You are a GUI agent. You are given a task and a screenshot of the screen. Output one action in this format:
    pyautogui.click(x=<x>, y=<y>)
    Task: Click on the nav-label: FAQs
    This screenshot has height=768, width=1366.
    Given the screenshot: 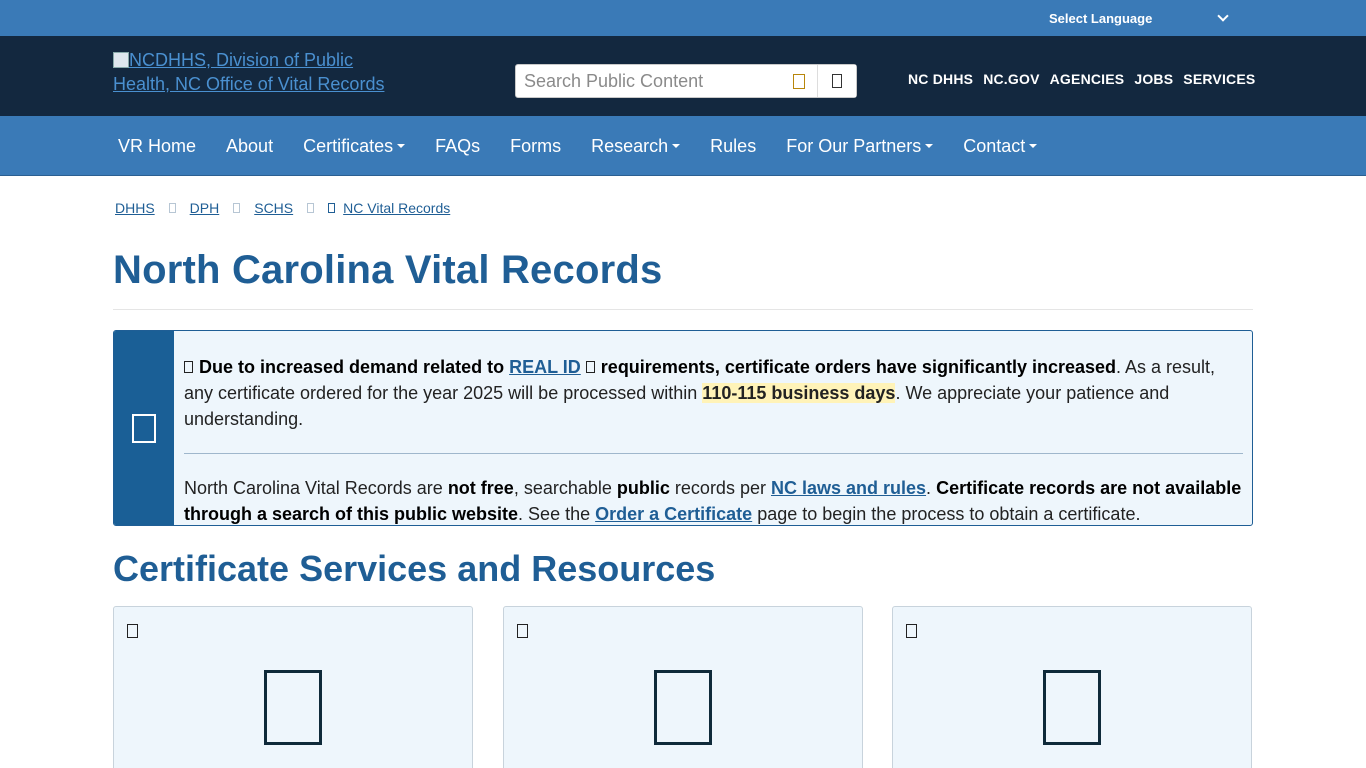 What is the action you would take?
    pyautogui.click(x=458, y=145)
    